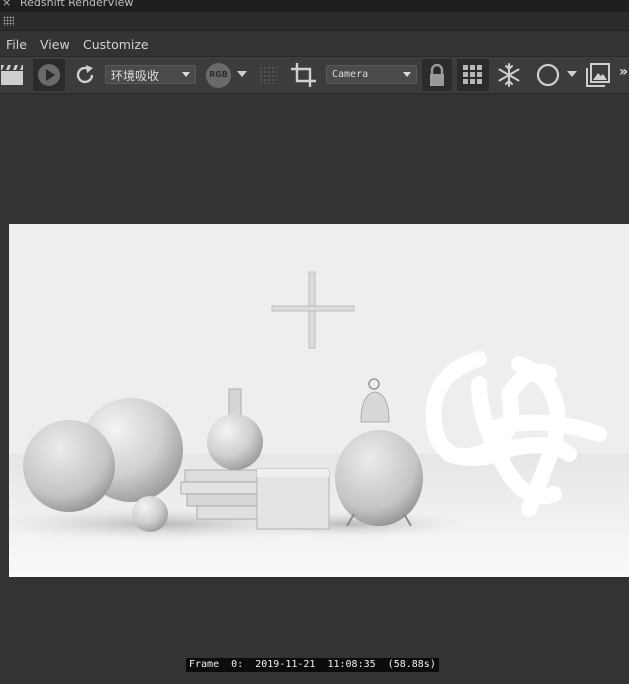 The image size is (629, 684). I want to click on menu-file: File, so click(16, 44).